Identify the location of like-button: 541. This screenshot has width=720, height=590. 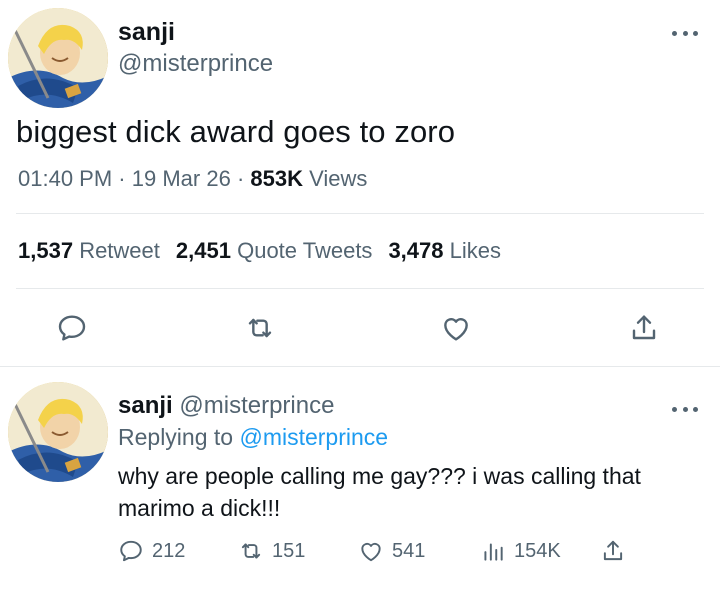
(391, 551).